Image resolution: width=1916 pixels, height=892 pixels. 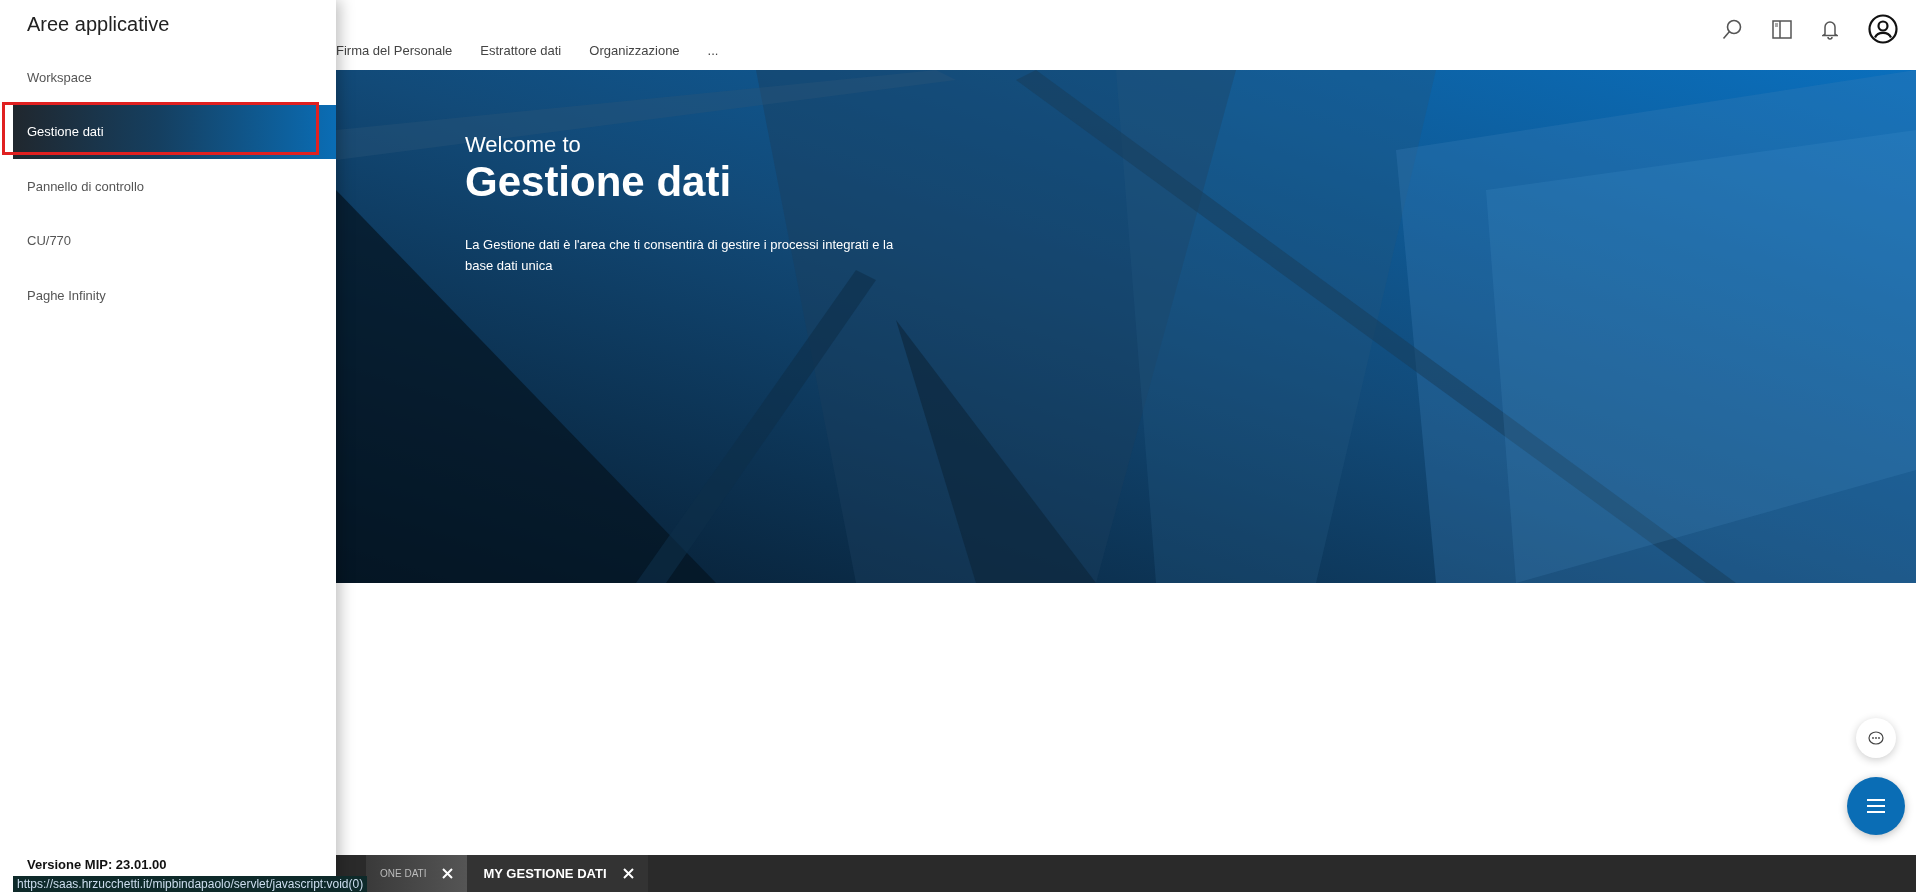 I want to click on panel-icon, so click(x=1782, y=29).